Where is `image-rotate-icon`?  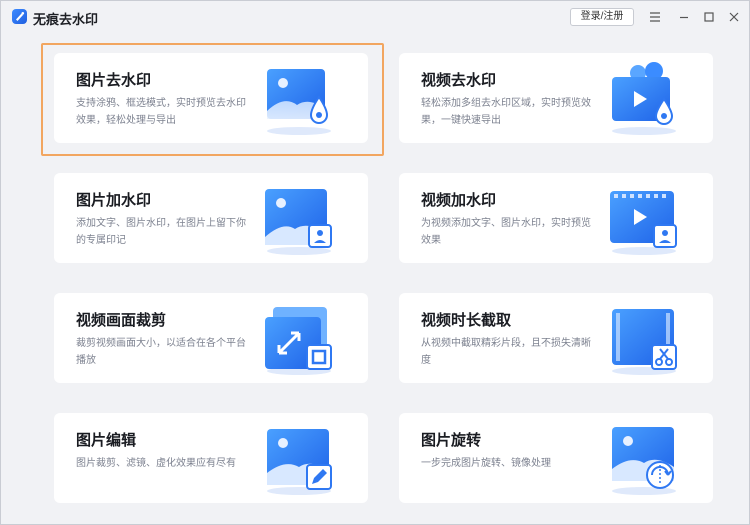
image-rotate-icon is located at coordinates (644, 459).